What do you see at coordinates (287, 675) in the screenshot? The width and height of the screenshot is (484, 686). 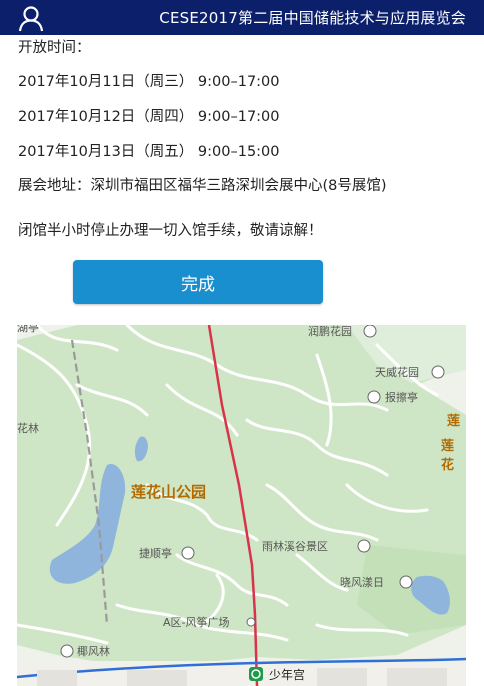 I see `map-label-shaonian: 少年宫` at bounding box center [287, 675].